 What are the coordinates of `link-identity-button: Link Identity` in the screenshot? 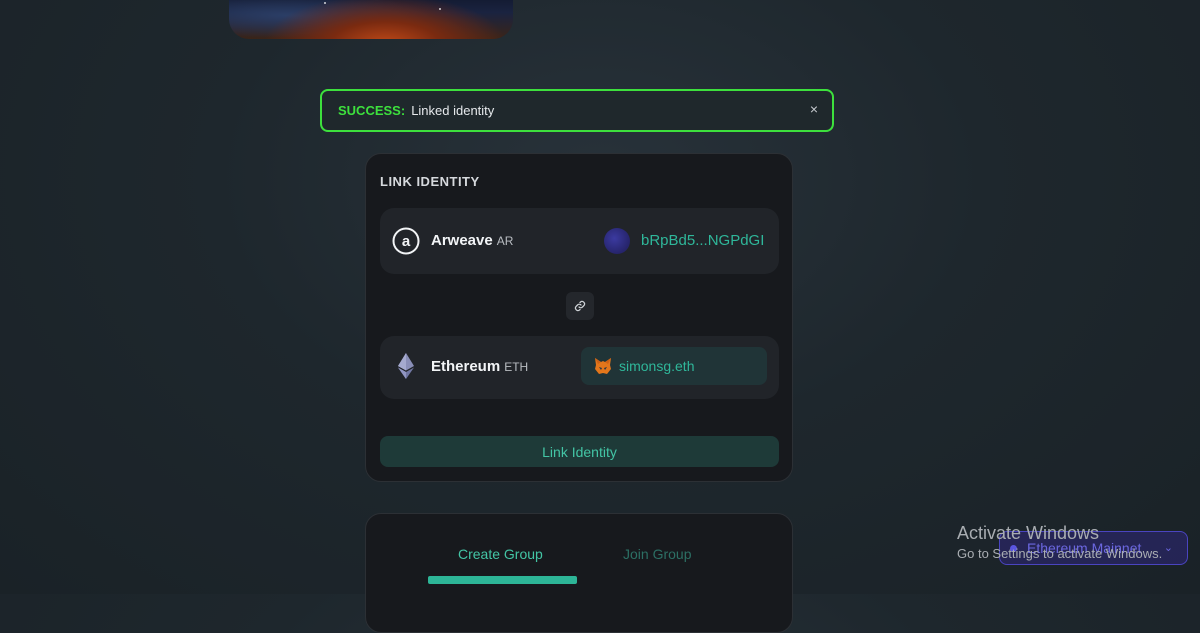 It's located at (579, 451).